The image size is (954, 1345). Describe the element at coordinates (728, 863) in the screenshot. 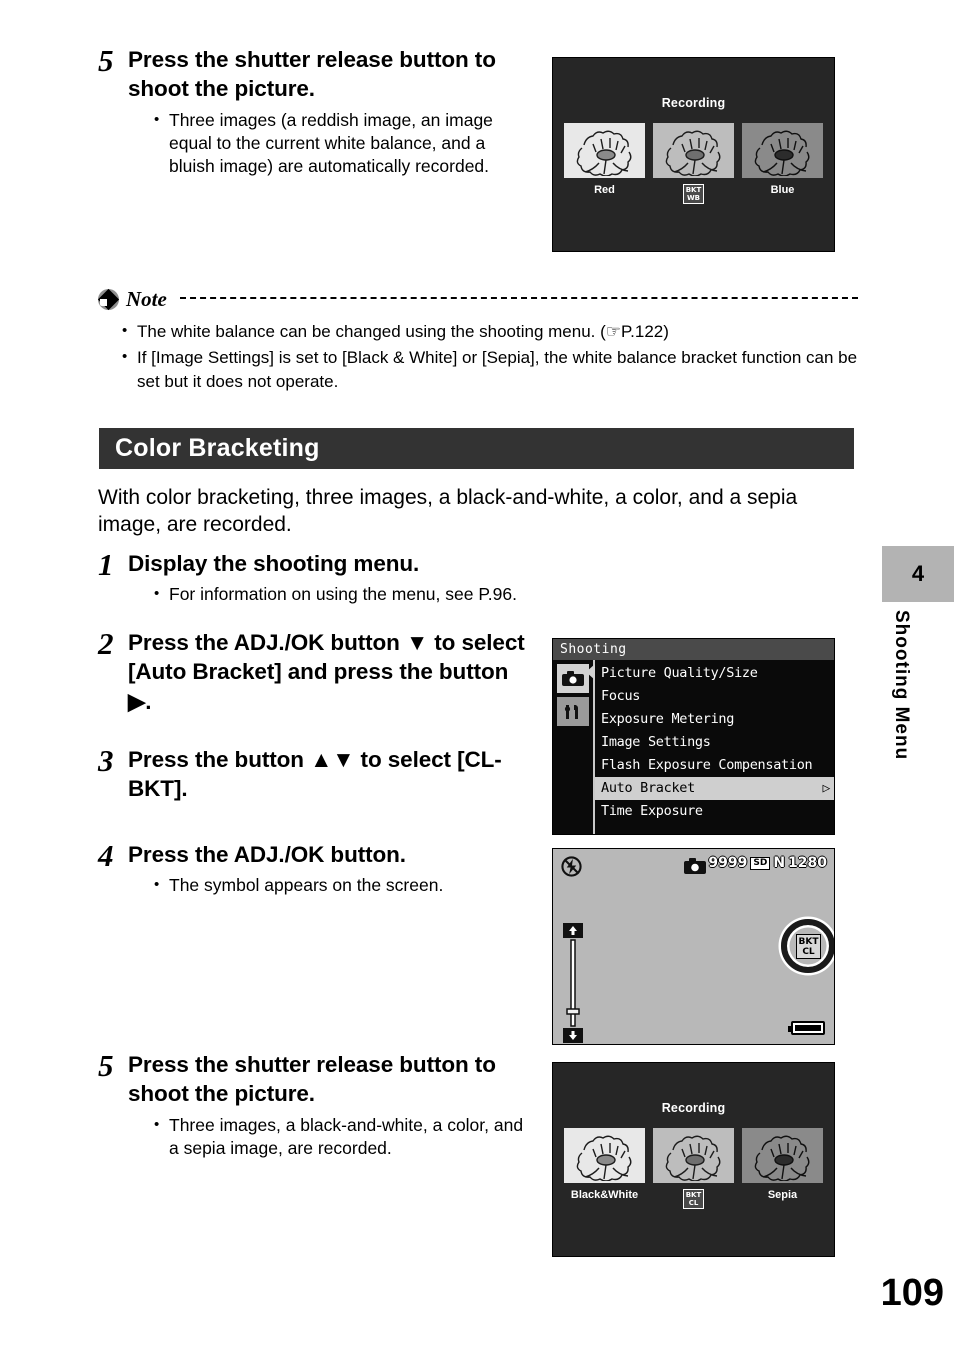

I see `shots-remaining: 9999` at that location.